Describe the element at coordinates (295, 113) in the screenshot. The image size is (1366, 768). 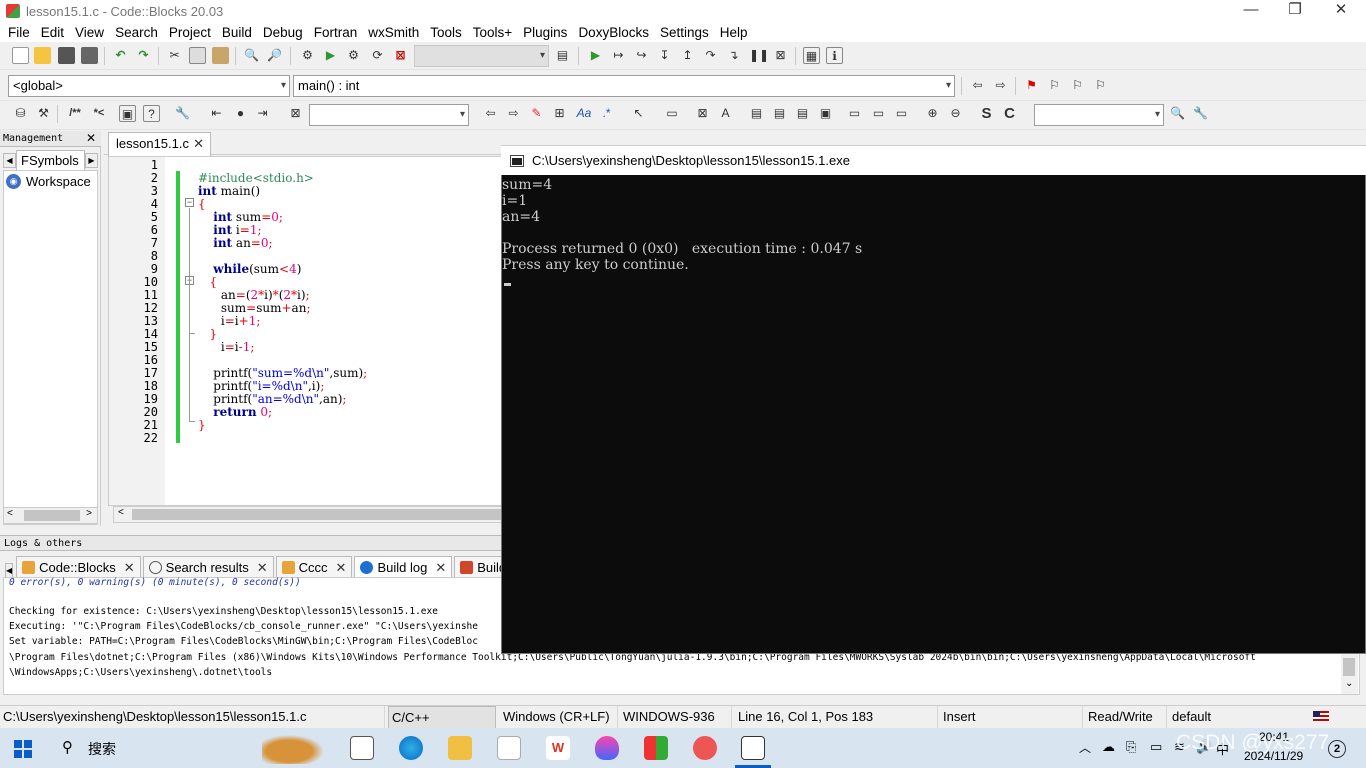
I see `label-icon: ⊠` at that location.